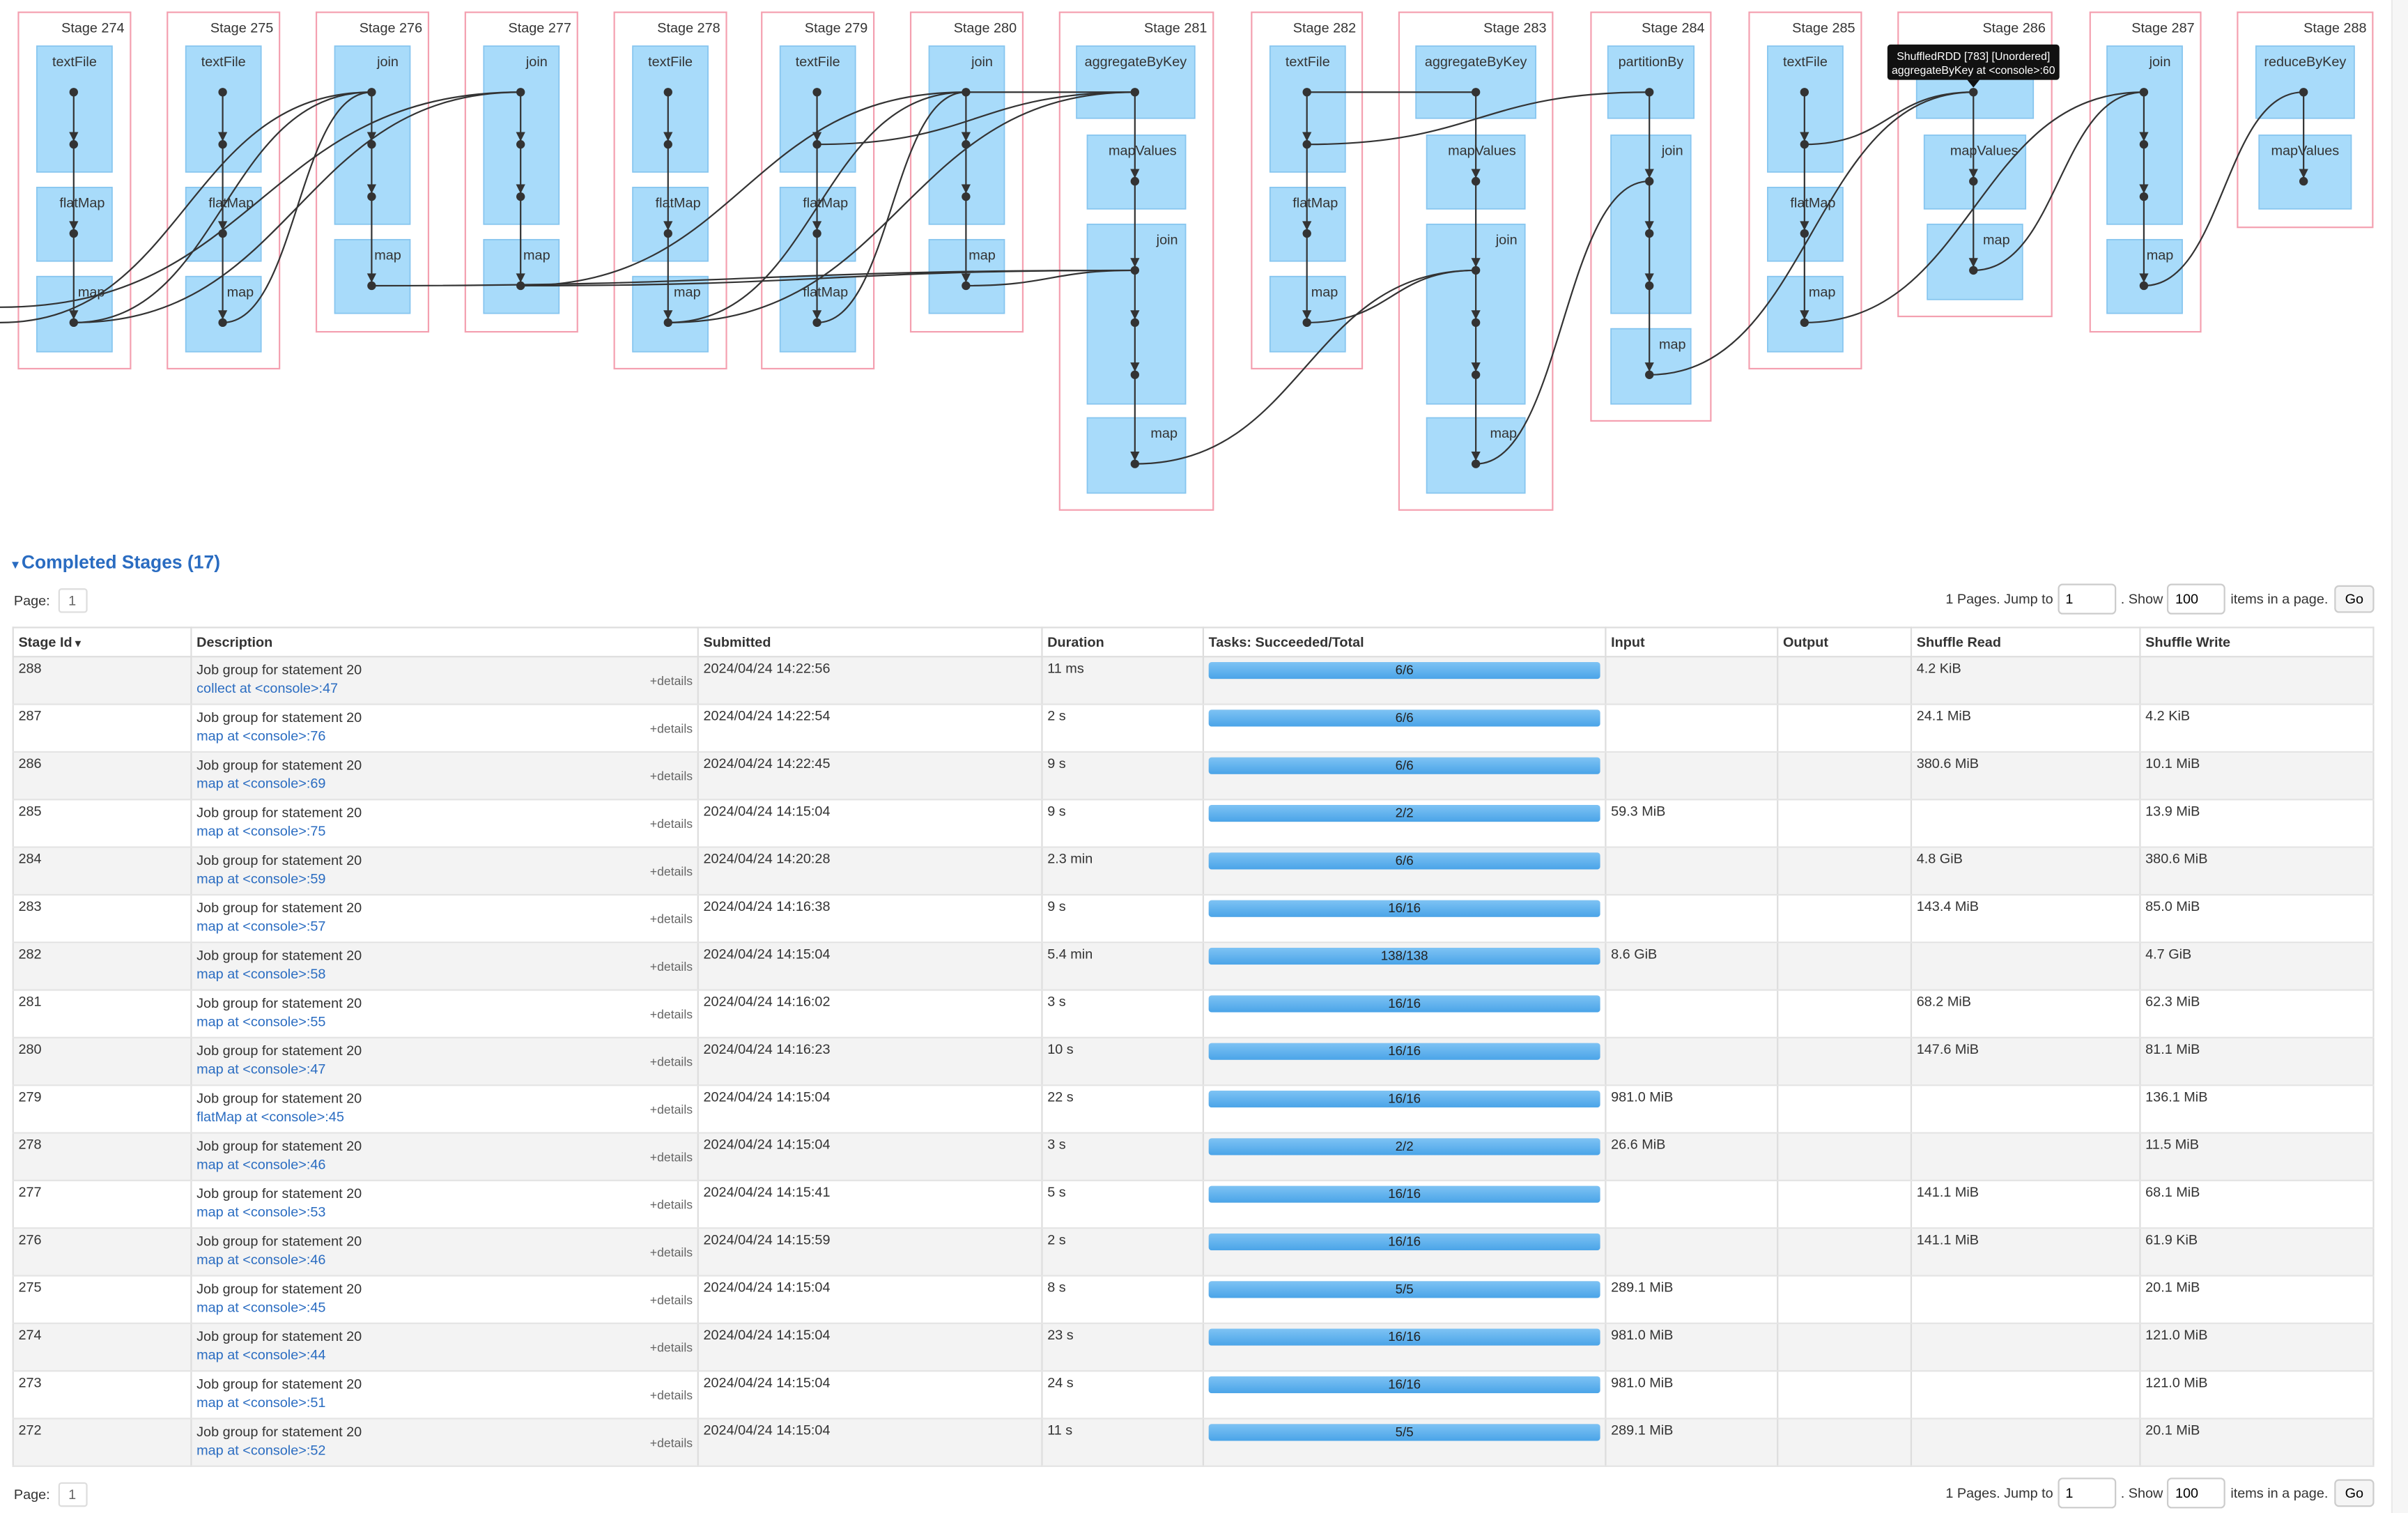 The width and height of the screenshot is (2408, 1513). Describe the element at coordinates (689, 28) in the screenshot. I see `stage-label: Stage 278` at that location.